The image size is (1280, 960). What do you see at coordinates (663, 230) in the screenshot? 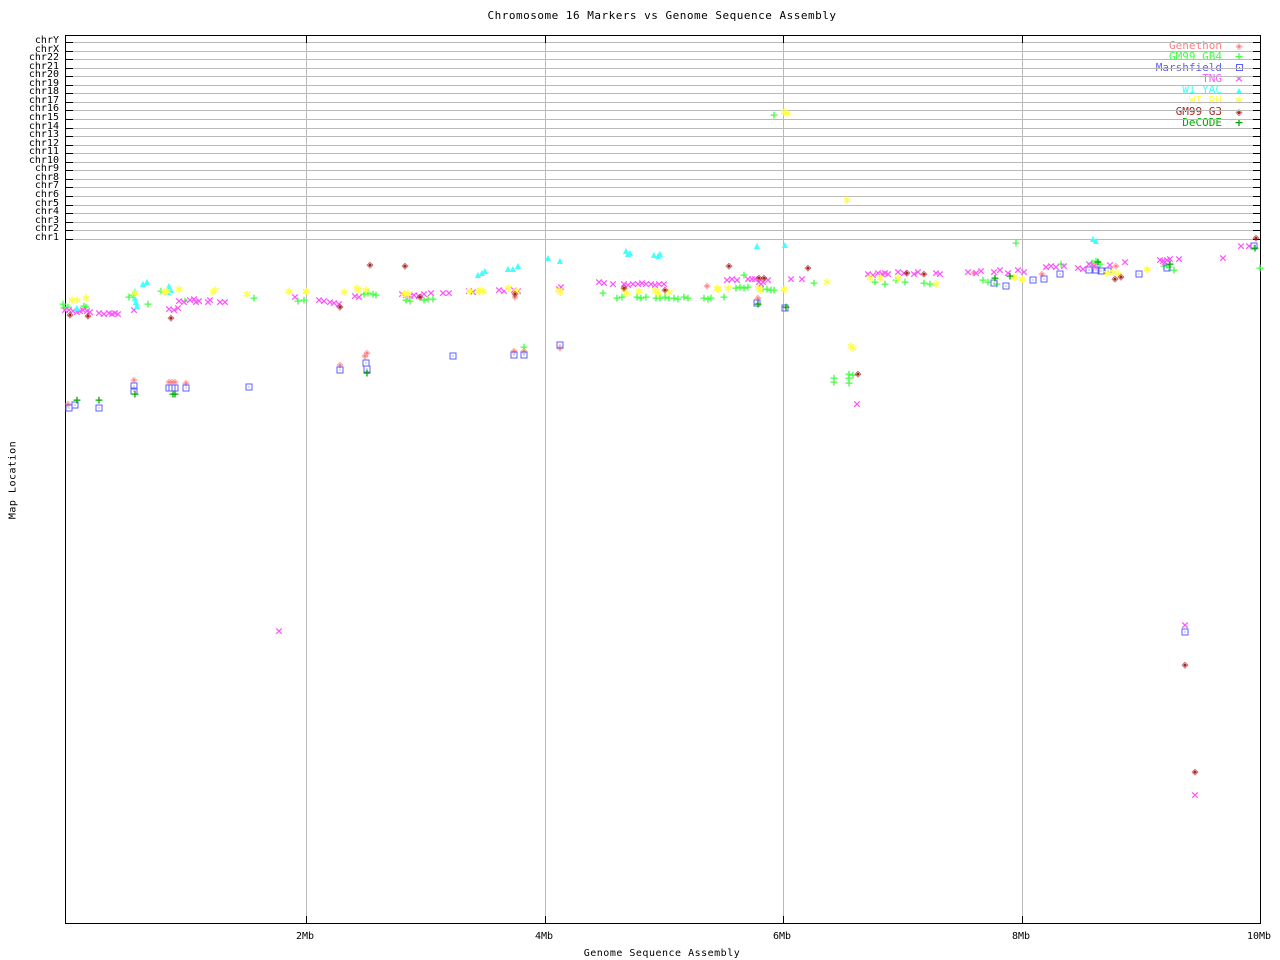
I see `gridline-chr2` at bounding box center [663, 230].